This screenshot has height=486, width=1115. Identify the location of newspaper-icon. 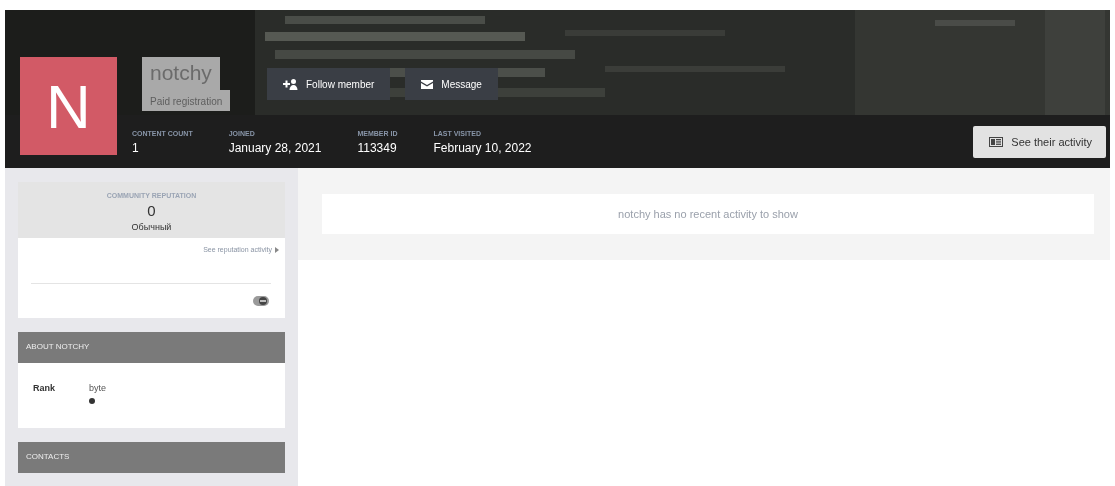
(996, 141).